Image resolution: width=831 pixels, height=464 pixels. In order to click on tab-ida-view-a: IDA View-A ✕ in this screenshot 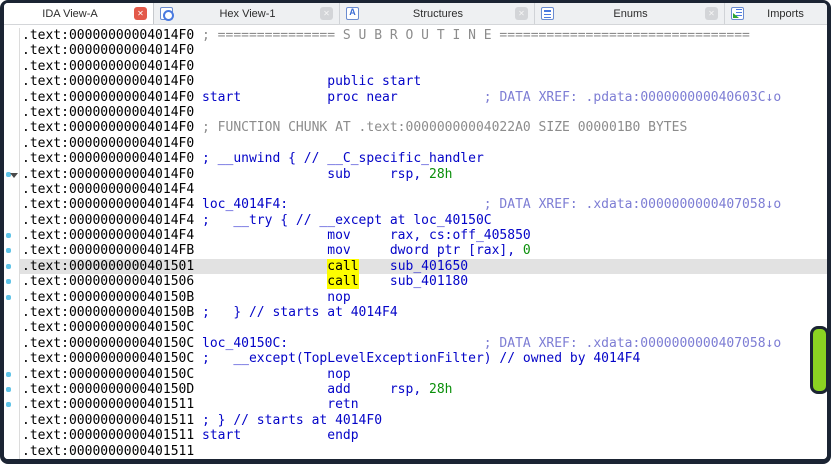, I will do `click(79, 13)`.